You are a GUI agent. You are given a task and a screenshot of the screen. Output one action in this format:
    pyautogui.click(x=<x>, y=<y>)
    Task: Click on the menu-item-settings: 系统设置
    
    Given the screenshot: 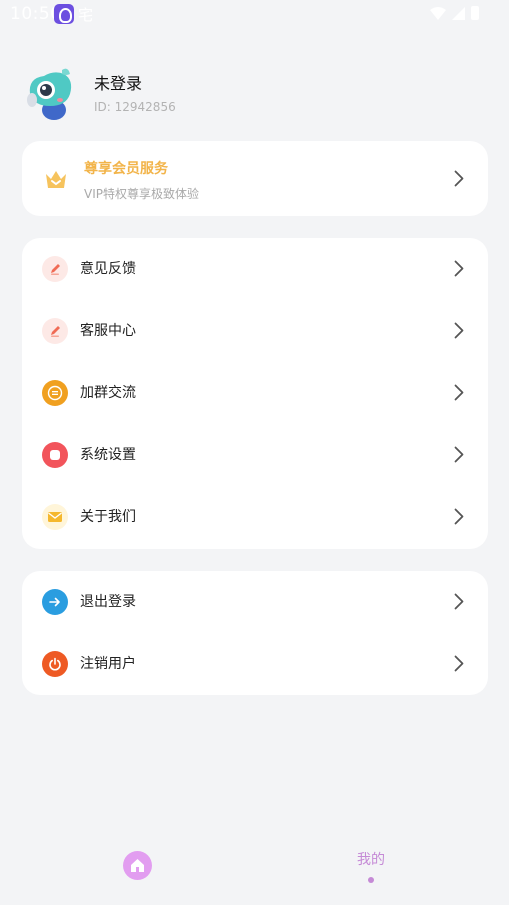 What is the action you would take?
    pyautogui.click(x=255, y=455)
    